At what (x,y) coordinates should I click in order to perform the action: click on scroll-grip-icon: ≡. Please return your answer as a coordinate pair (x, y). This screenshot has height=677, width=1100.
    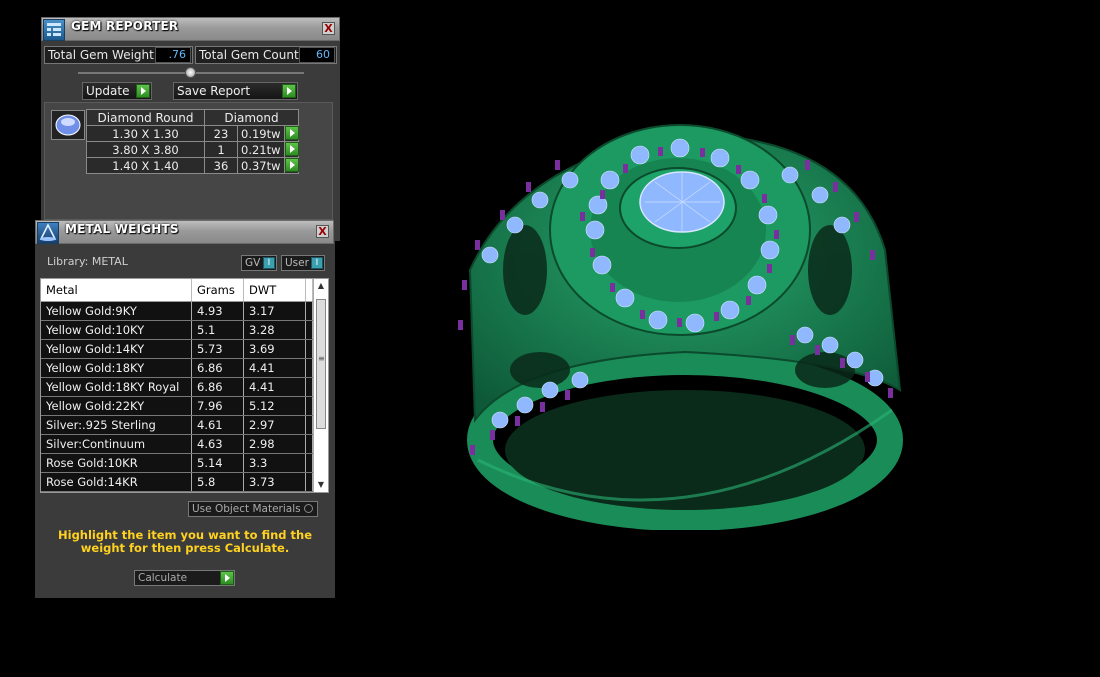
    Looking at the image, I should click on (321, 358).